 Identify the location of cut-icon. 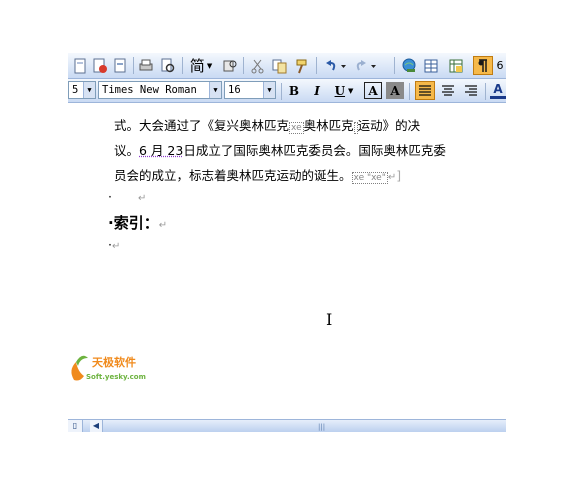
(258, 65).